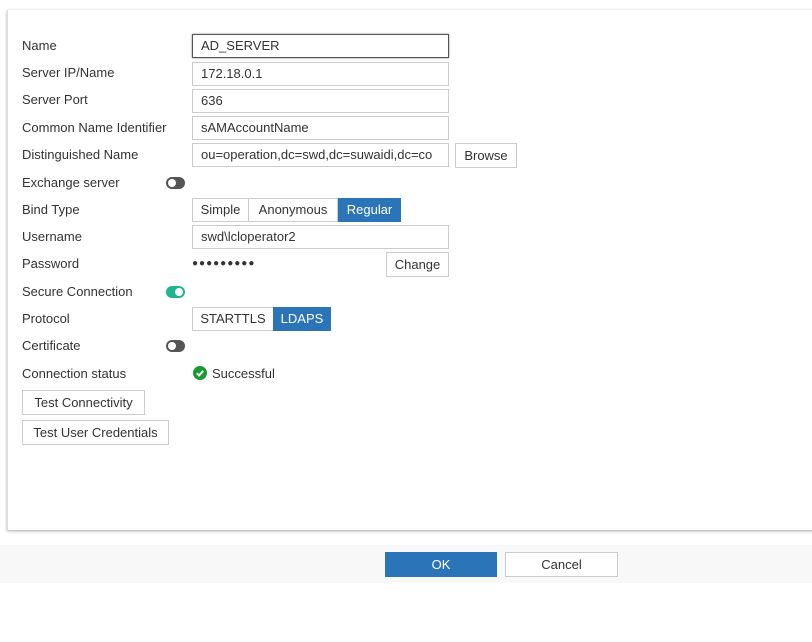 Image resolution: width=812 pixels, height=642 pixels. I want to click on protocol-label: Protocol, so click(46, 318).